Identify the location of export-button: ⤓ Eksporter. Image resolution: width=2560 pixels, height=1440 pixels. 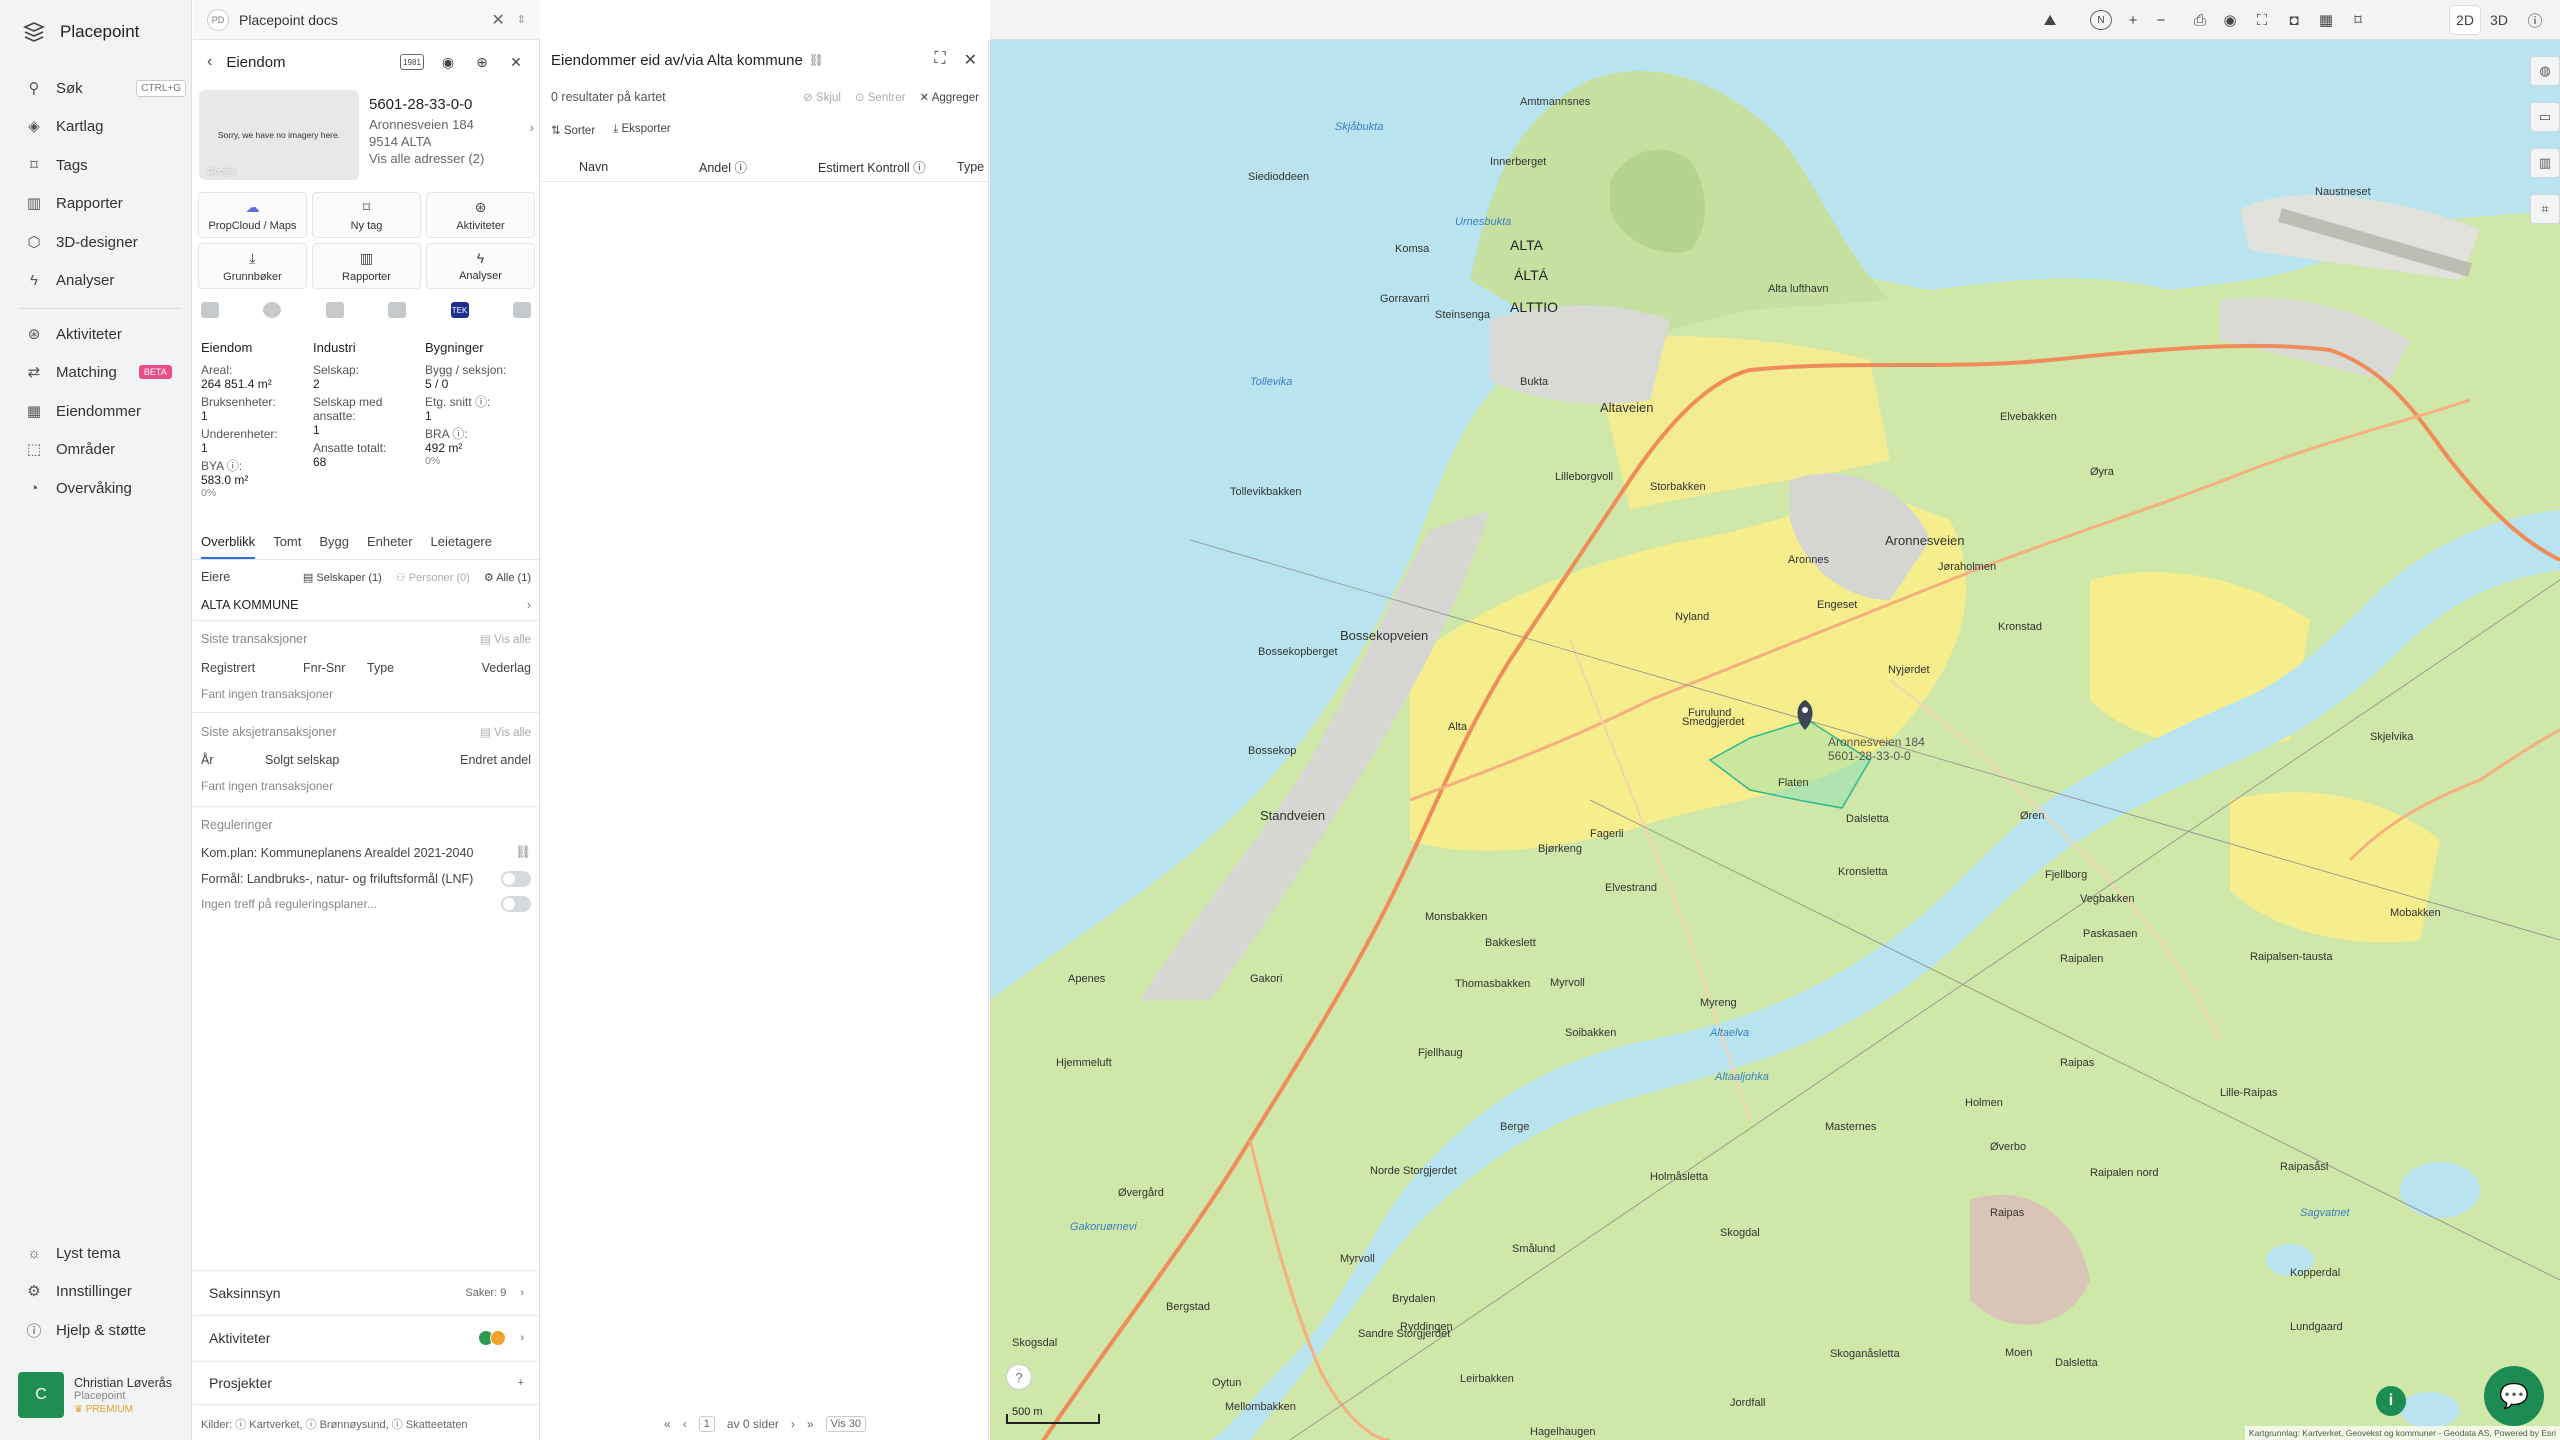
(642, 130).